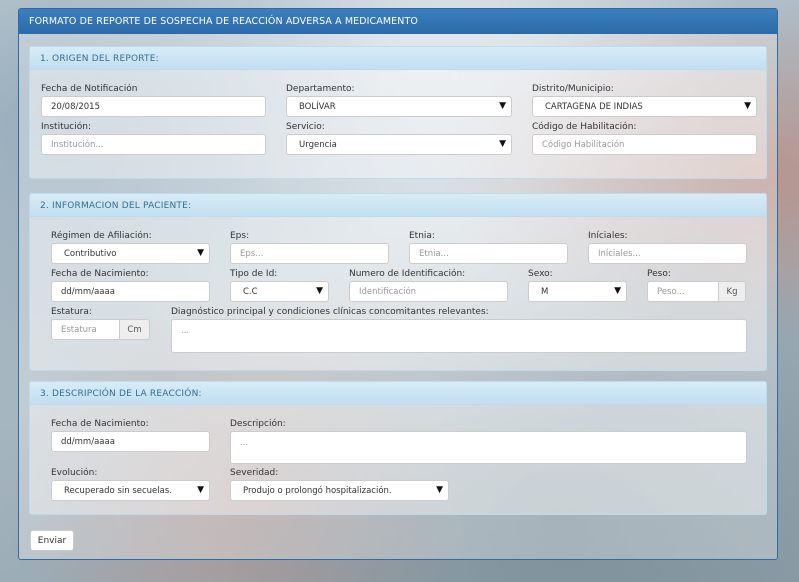  Describe the element at coordinates (118, 491) in the screenshot. I see `evolucion-value: Recuperado sin secuelas.` at that location.